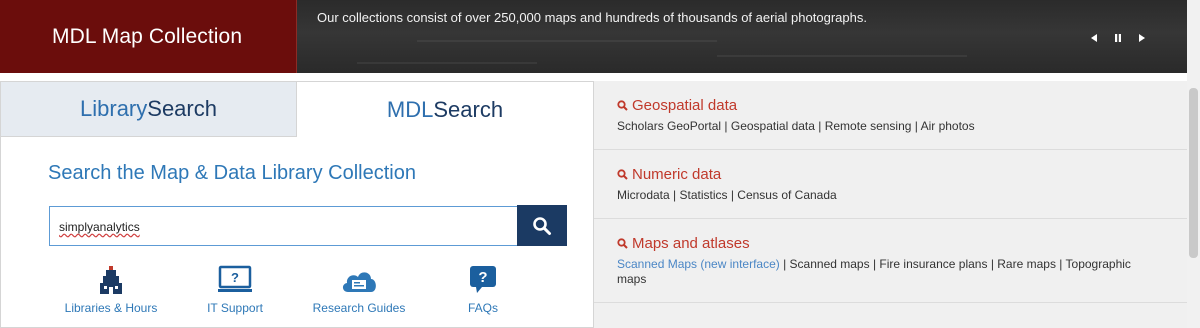  What do you see at coordinates (669, 126) in the screenshot?
I see `link-scholars-geoportal: Scholars GeoPortal` at bounding box center [669, 126].